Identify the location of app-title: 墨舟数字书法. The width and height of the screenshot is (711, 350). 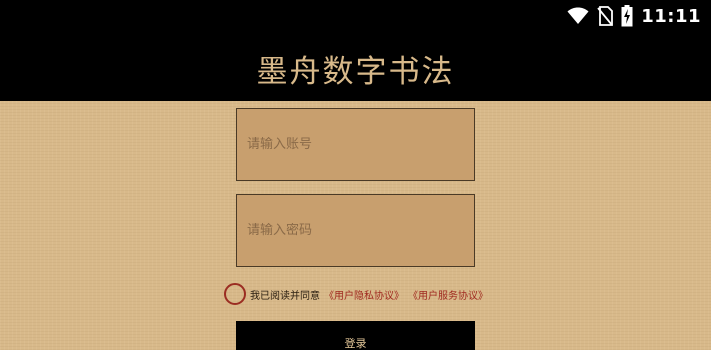
(355, 72).